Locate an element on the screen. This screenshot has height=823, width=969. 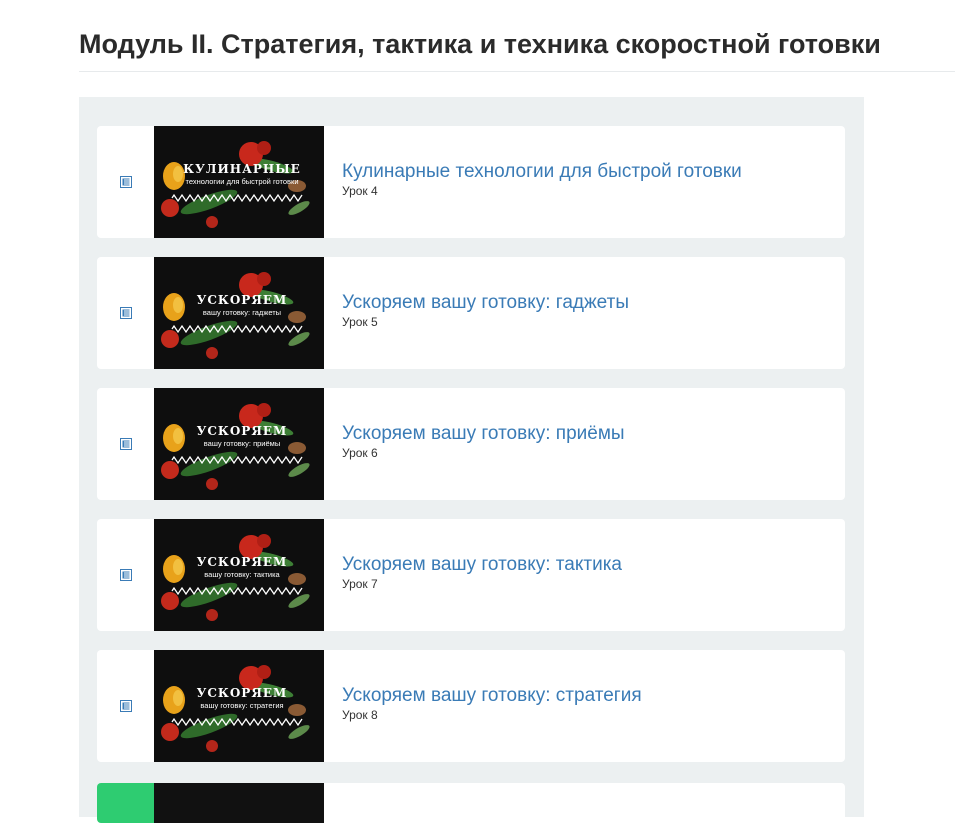
thumbnail-caption: вашу готовку: тактика is located at coordinates (242, 574).